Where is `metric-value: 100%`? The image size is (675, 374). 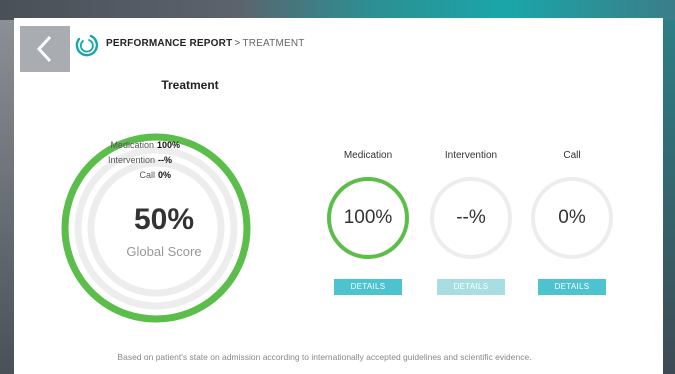 metric-value: 100% is located at coordinates (368, 217).